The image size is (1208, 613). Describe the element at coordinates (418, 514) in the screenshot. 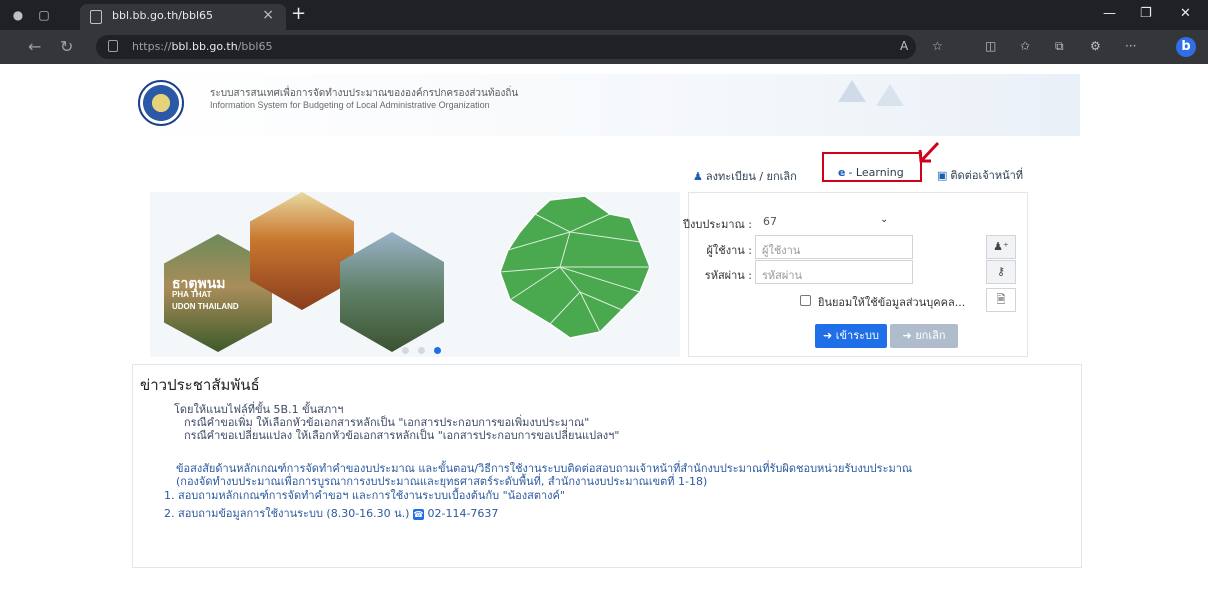

I see `phone-icon: ☎` at that location.